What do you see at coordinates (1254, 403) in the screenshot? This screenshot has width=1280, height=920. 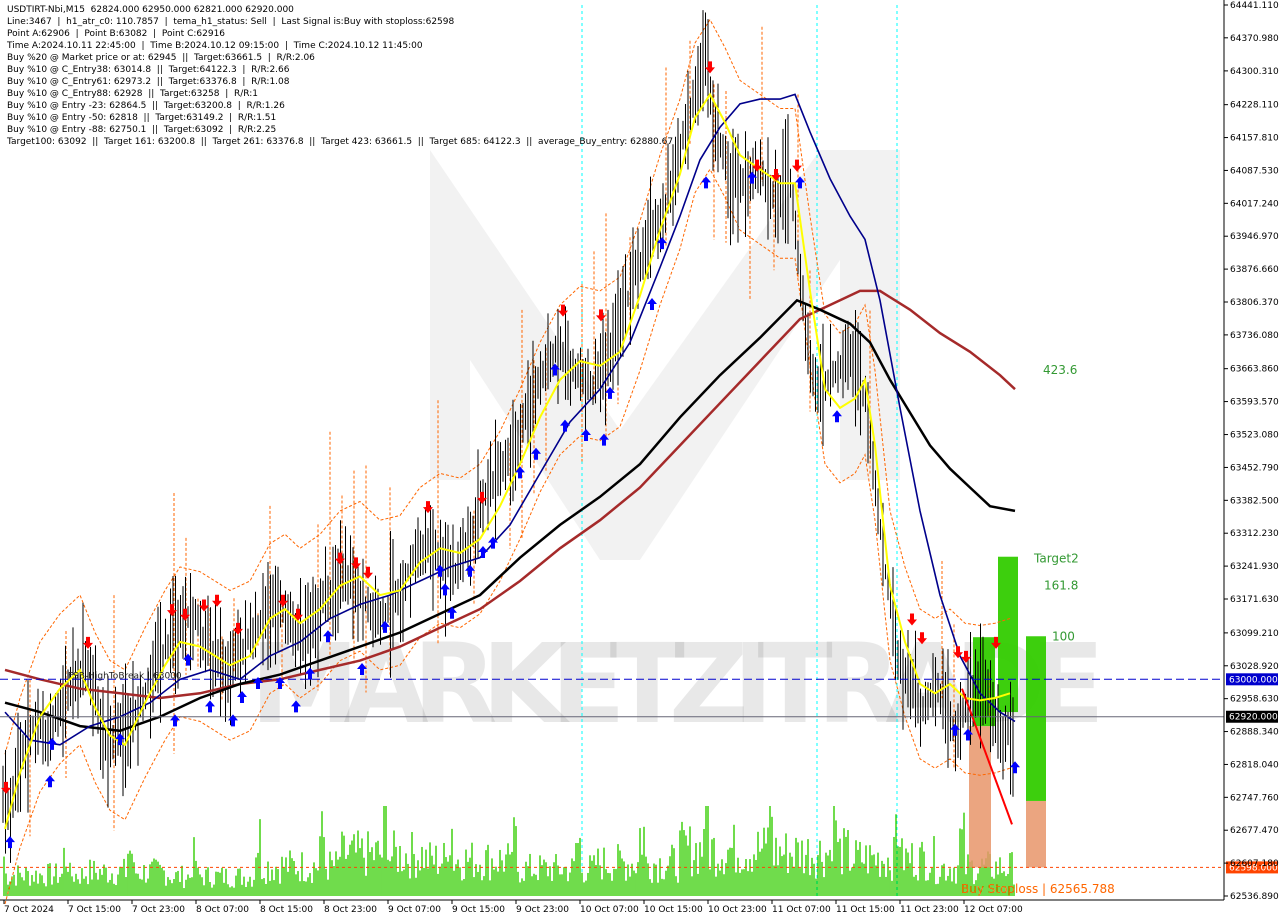 I see `price-tick-label: 63593.570` at bounding box center [1254, 403].